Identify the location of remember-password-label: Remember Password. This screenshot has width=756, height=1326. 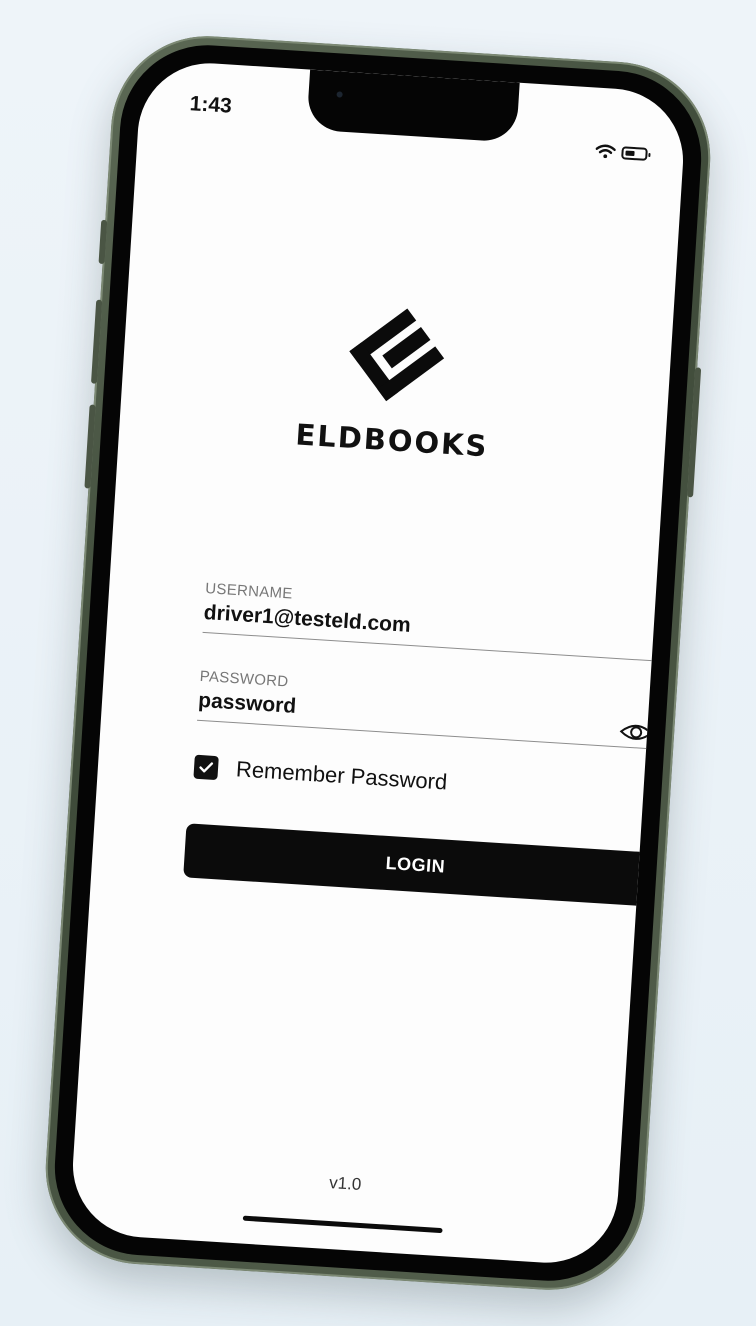
(341, 775).